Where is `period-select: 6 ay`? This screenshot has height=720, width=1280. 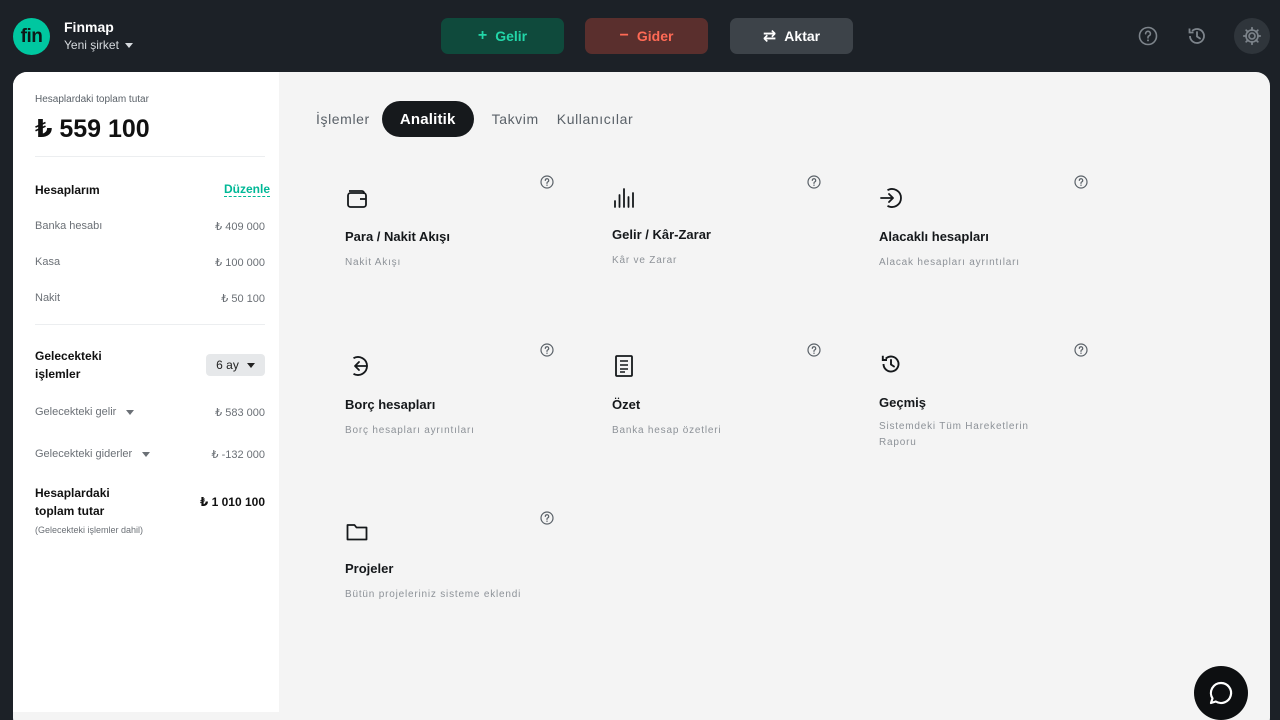
period-select: 6 ay is located at coordinates (235, 365).